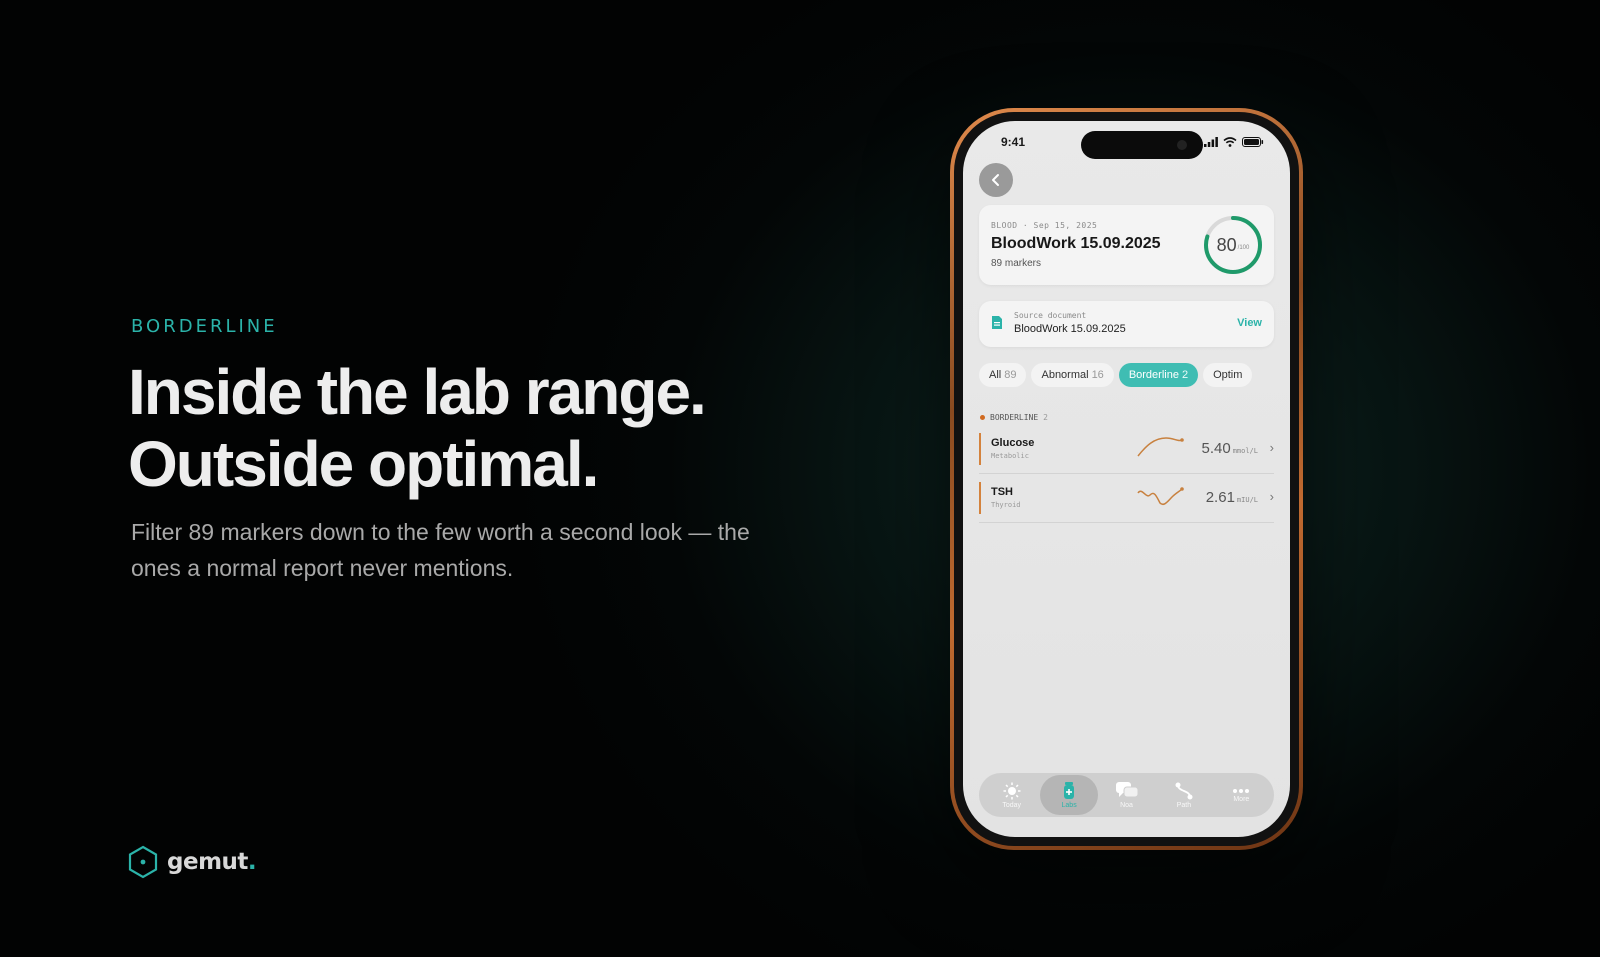 Image resolution: width=1600 pixels, height=957 pixels. I want to click on hexagon-logo-icon, so click(143, 862).